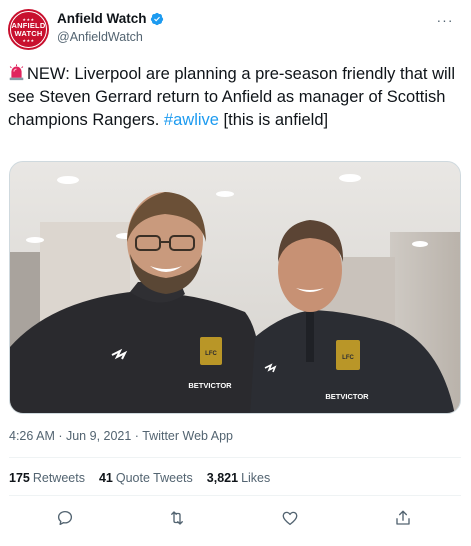 The image size is (471, 546). What do you see at coordinates (28, 40) in the screenshot?
I see `avatar-stars-bottom: ★★★` at bounding box center [28, 40].